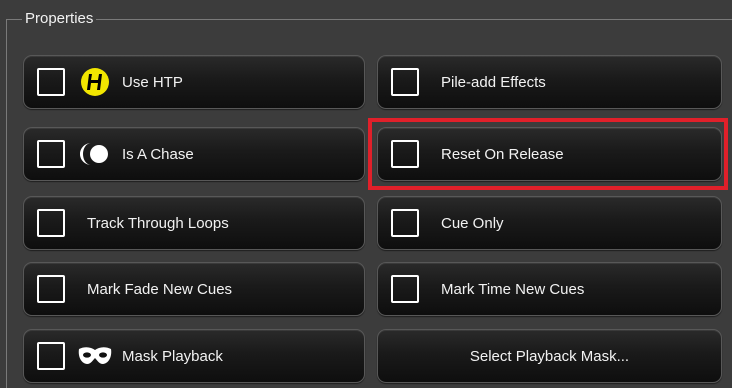 This screenshot has height=388, width=732. I want to click on chase-icon, so click(95, 154).